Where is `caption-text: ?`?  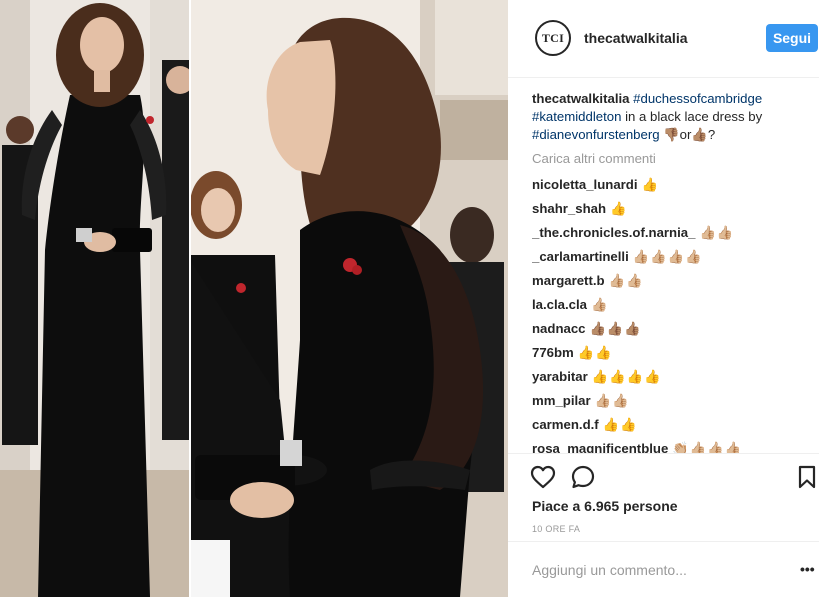
caption-text: ? is located at coordinates (711, 134).